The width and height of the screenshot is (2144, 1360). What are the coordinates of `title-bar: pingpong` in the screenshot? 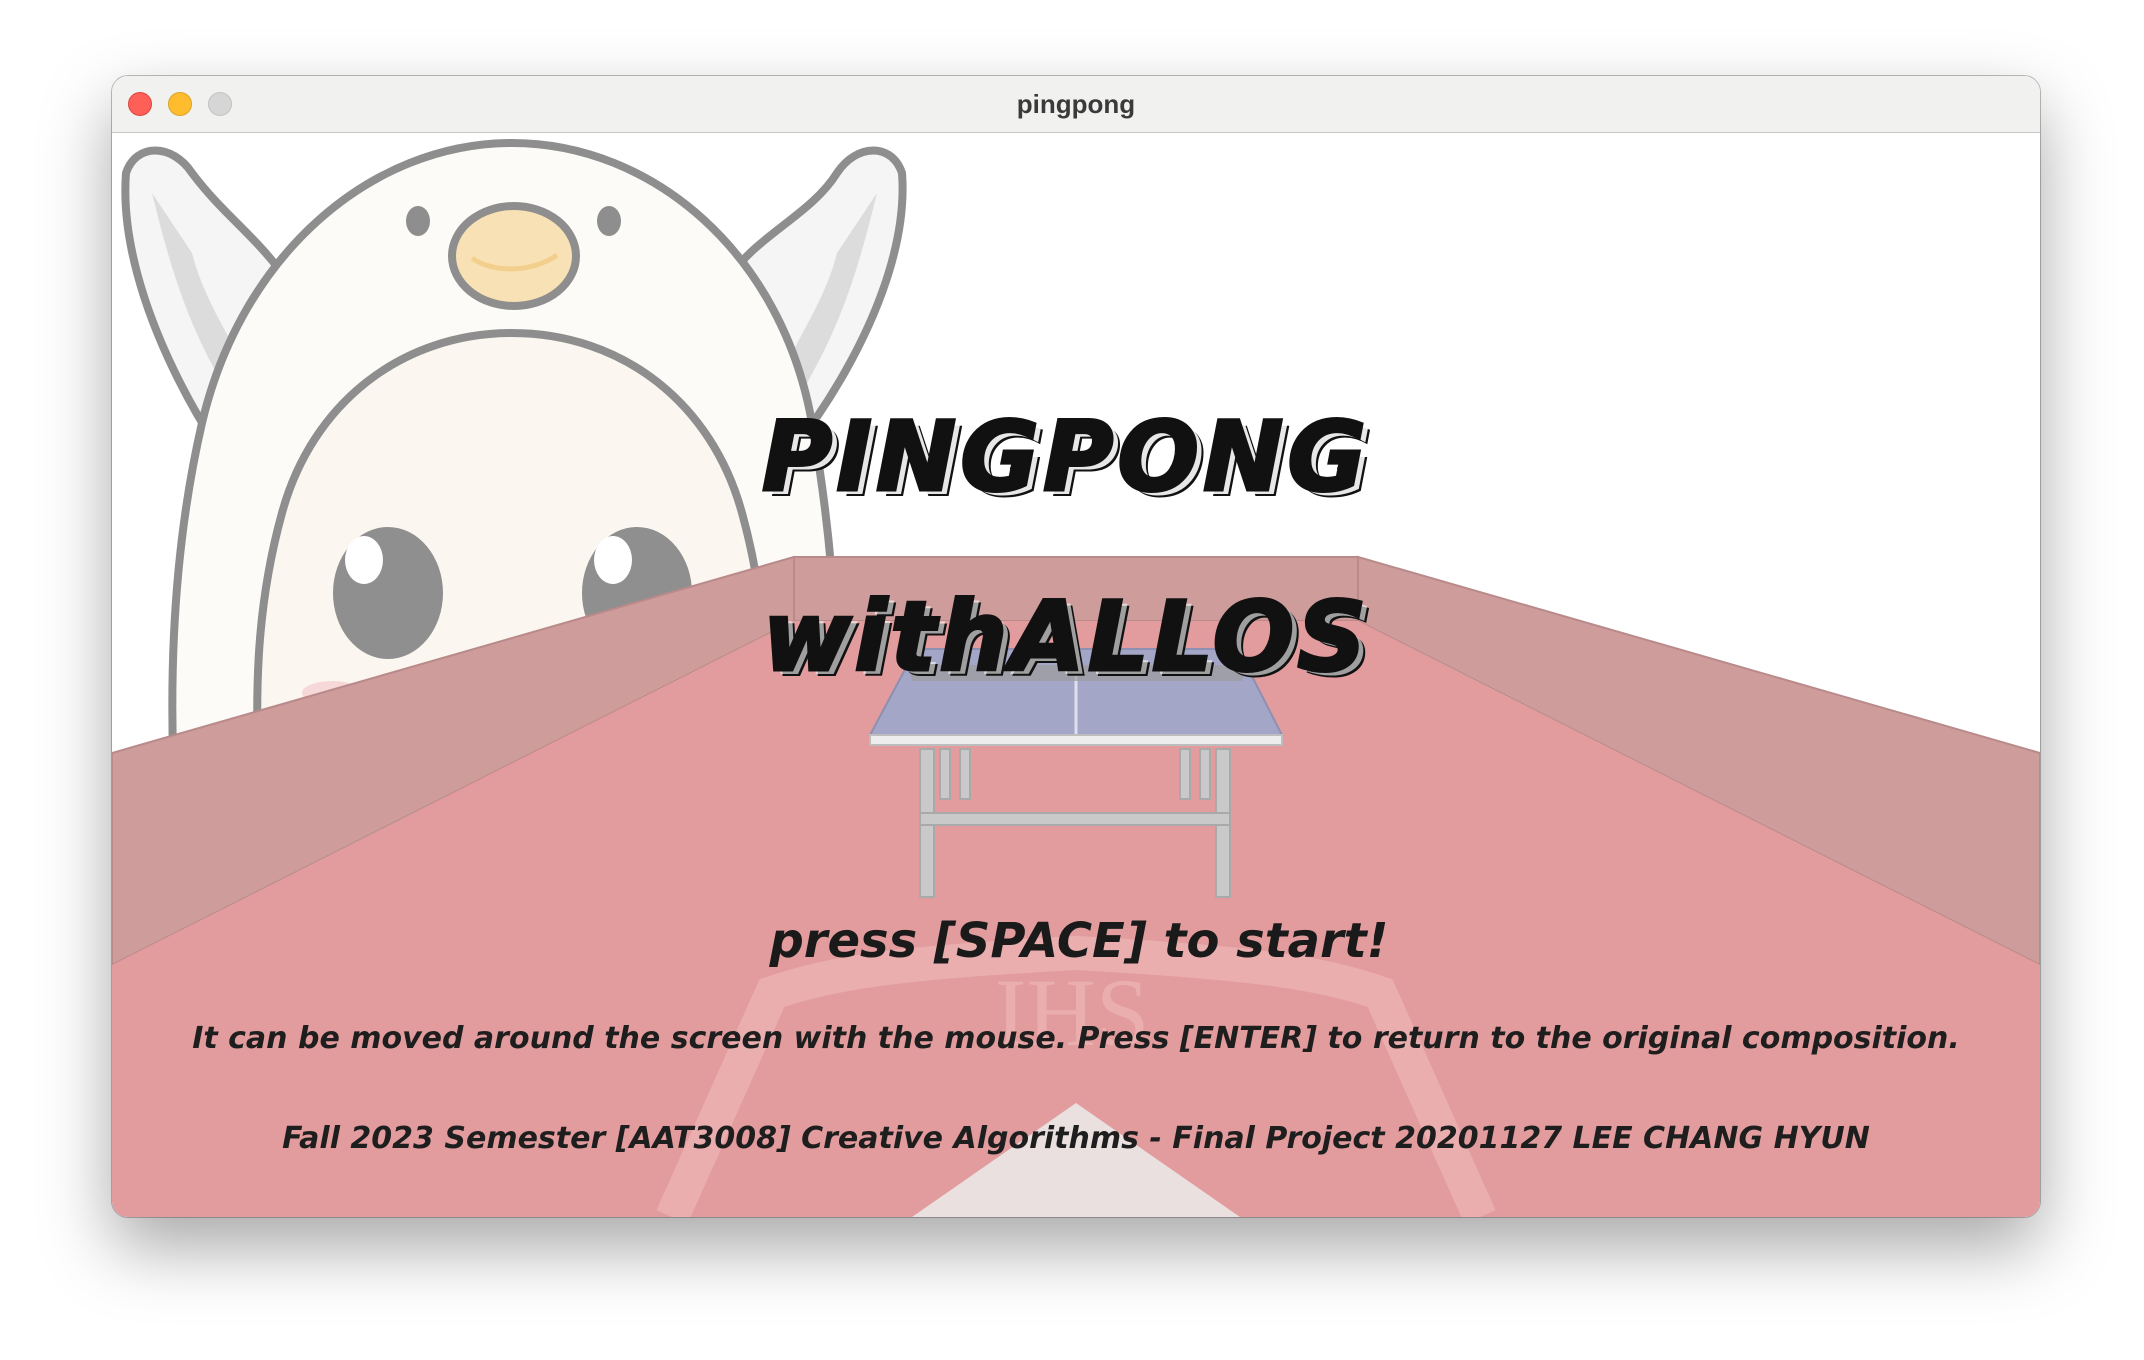 It's located at (1076, 104).